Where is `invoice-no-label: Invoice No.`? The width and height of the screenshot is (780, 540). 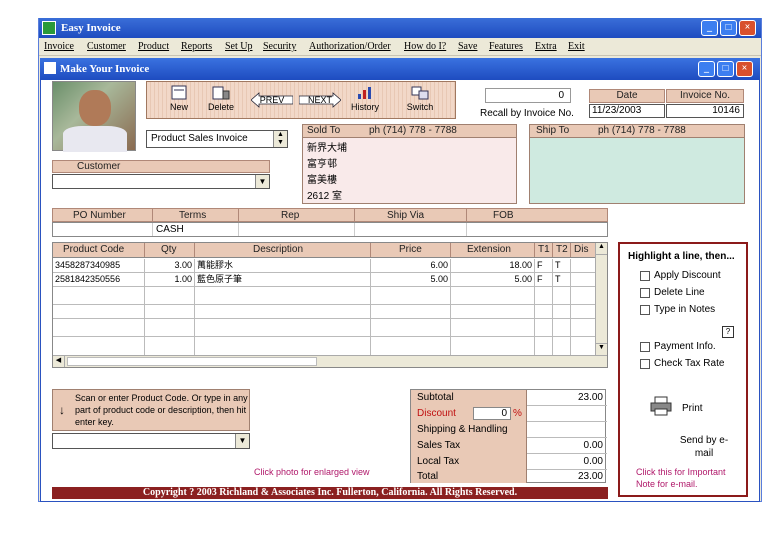 invoice-no-label: Invoice No. is located at coordinates (705, 96).